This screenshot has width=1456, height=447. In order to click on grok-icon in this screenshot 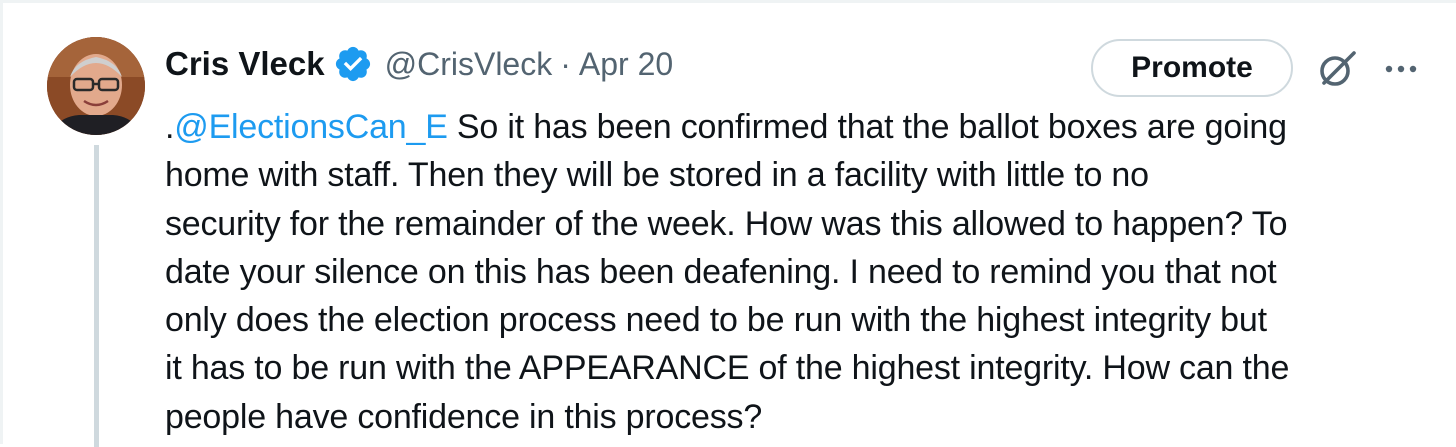, I will do `click(1337, 69)`.